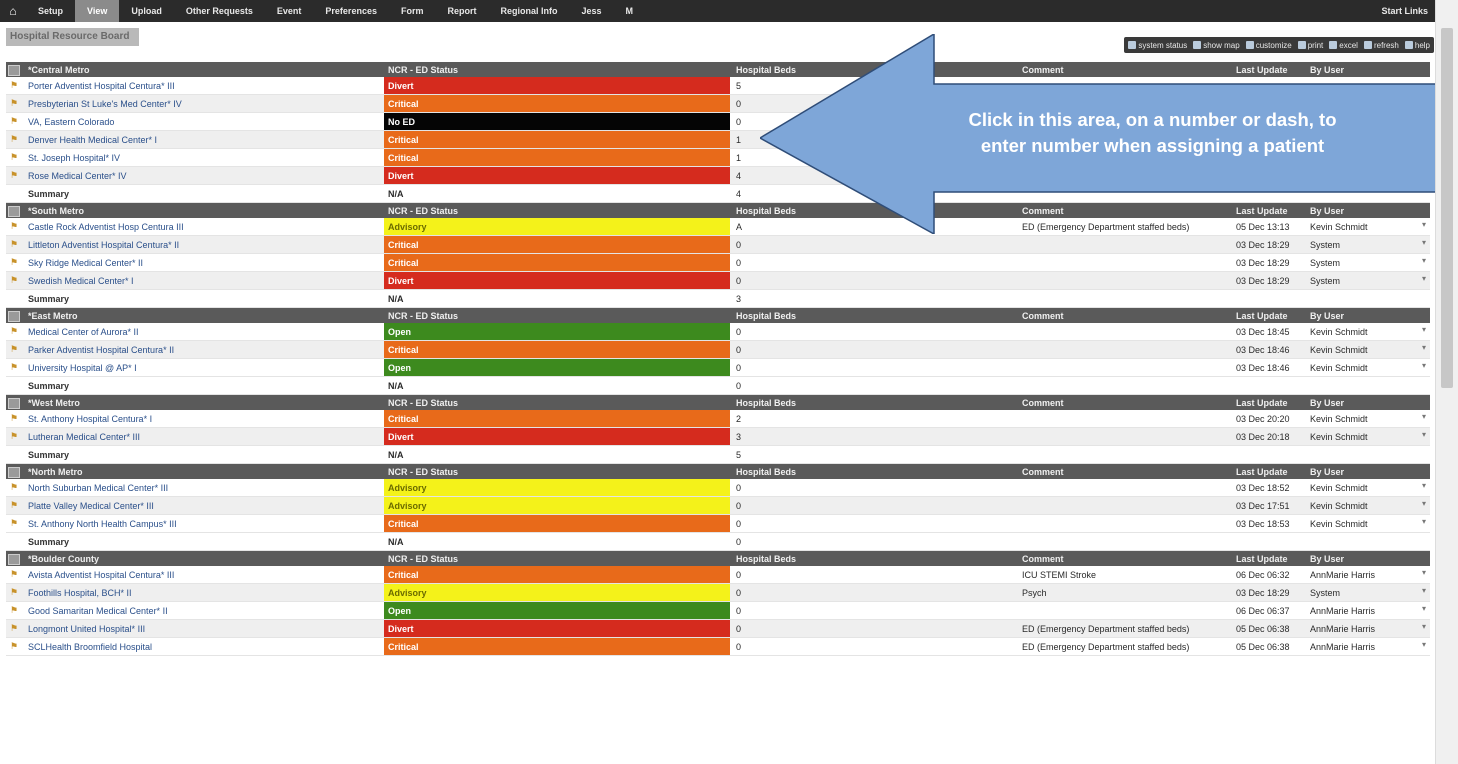 The width and height of the screenshot is (1458, 764). Describe the element at coordinates (193, 592) in the screenshot. I see `hospital-name-link: Foothills Hospital, BCH* II` at that location.